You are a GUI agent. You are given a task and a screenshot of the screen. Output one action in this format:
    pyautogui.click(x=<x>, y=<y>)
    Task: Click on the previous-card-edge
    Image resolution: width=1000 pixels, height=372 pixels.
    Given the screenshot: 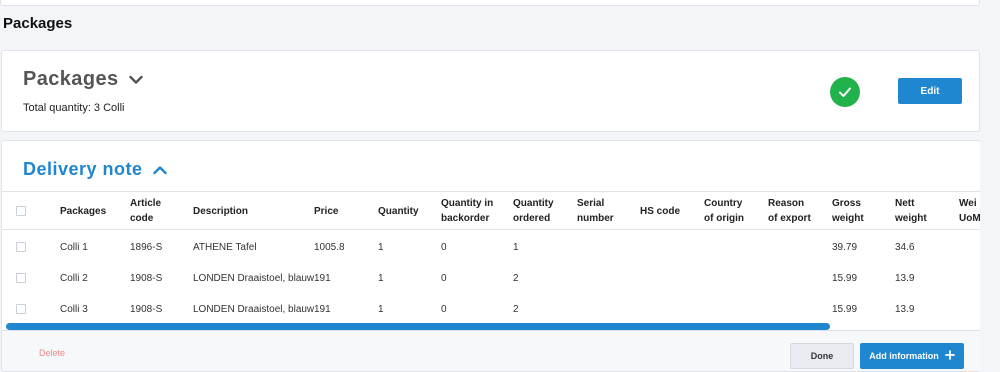 What is the action you would take?
    pyautogui.click(x=490, y=3)
    